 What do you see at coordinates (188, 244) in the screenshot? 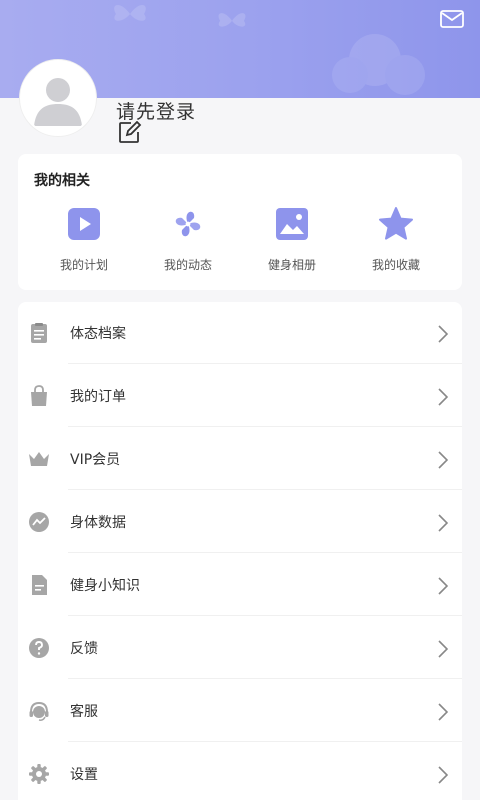
I see `my-posts-button: 我的动态` at bounding box center [188, 244].